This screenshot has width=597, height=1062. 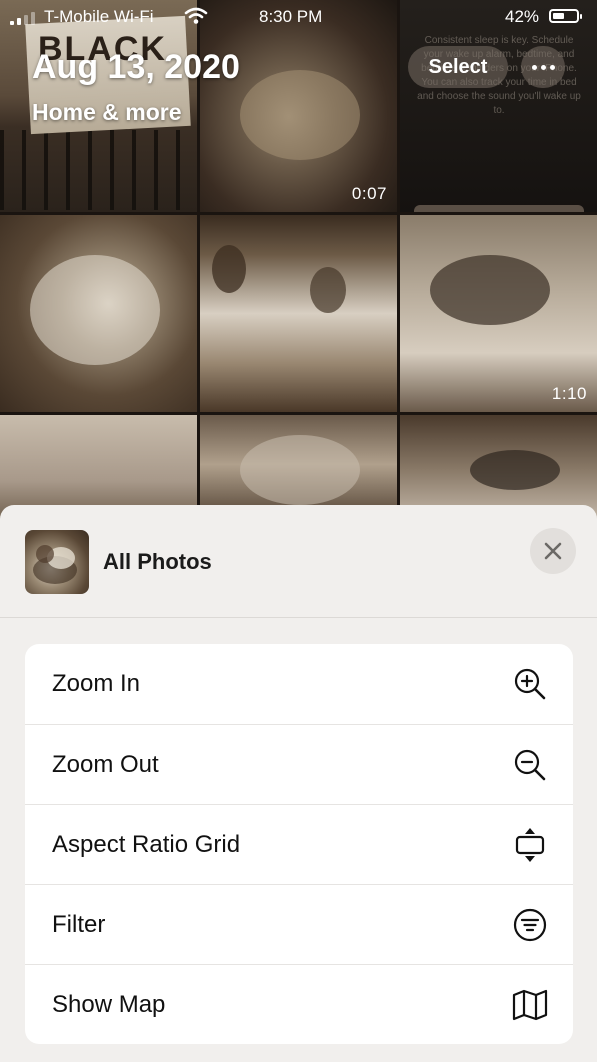 What do you see at coordinates (299, 764) in the screenshot?
I see `menu-item-zoom-out: Zoom Out` at bounding box center [299, 764].